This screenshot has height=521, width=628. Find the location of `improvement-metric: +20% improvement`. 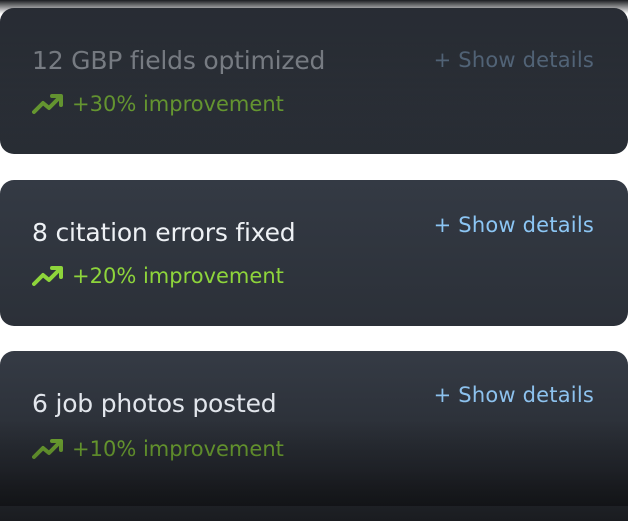

improvement-metric: +20% improvement is located at coordinates (158, 276).